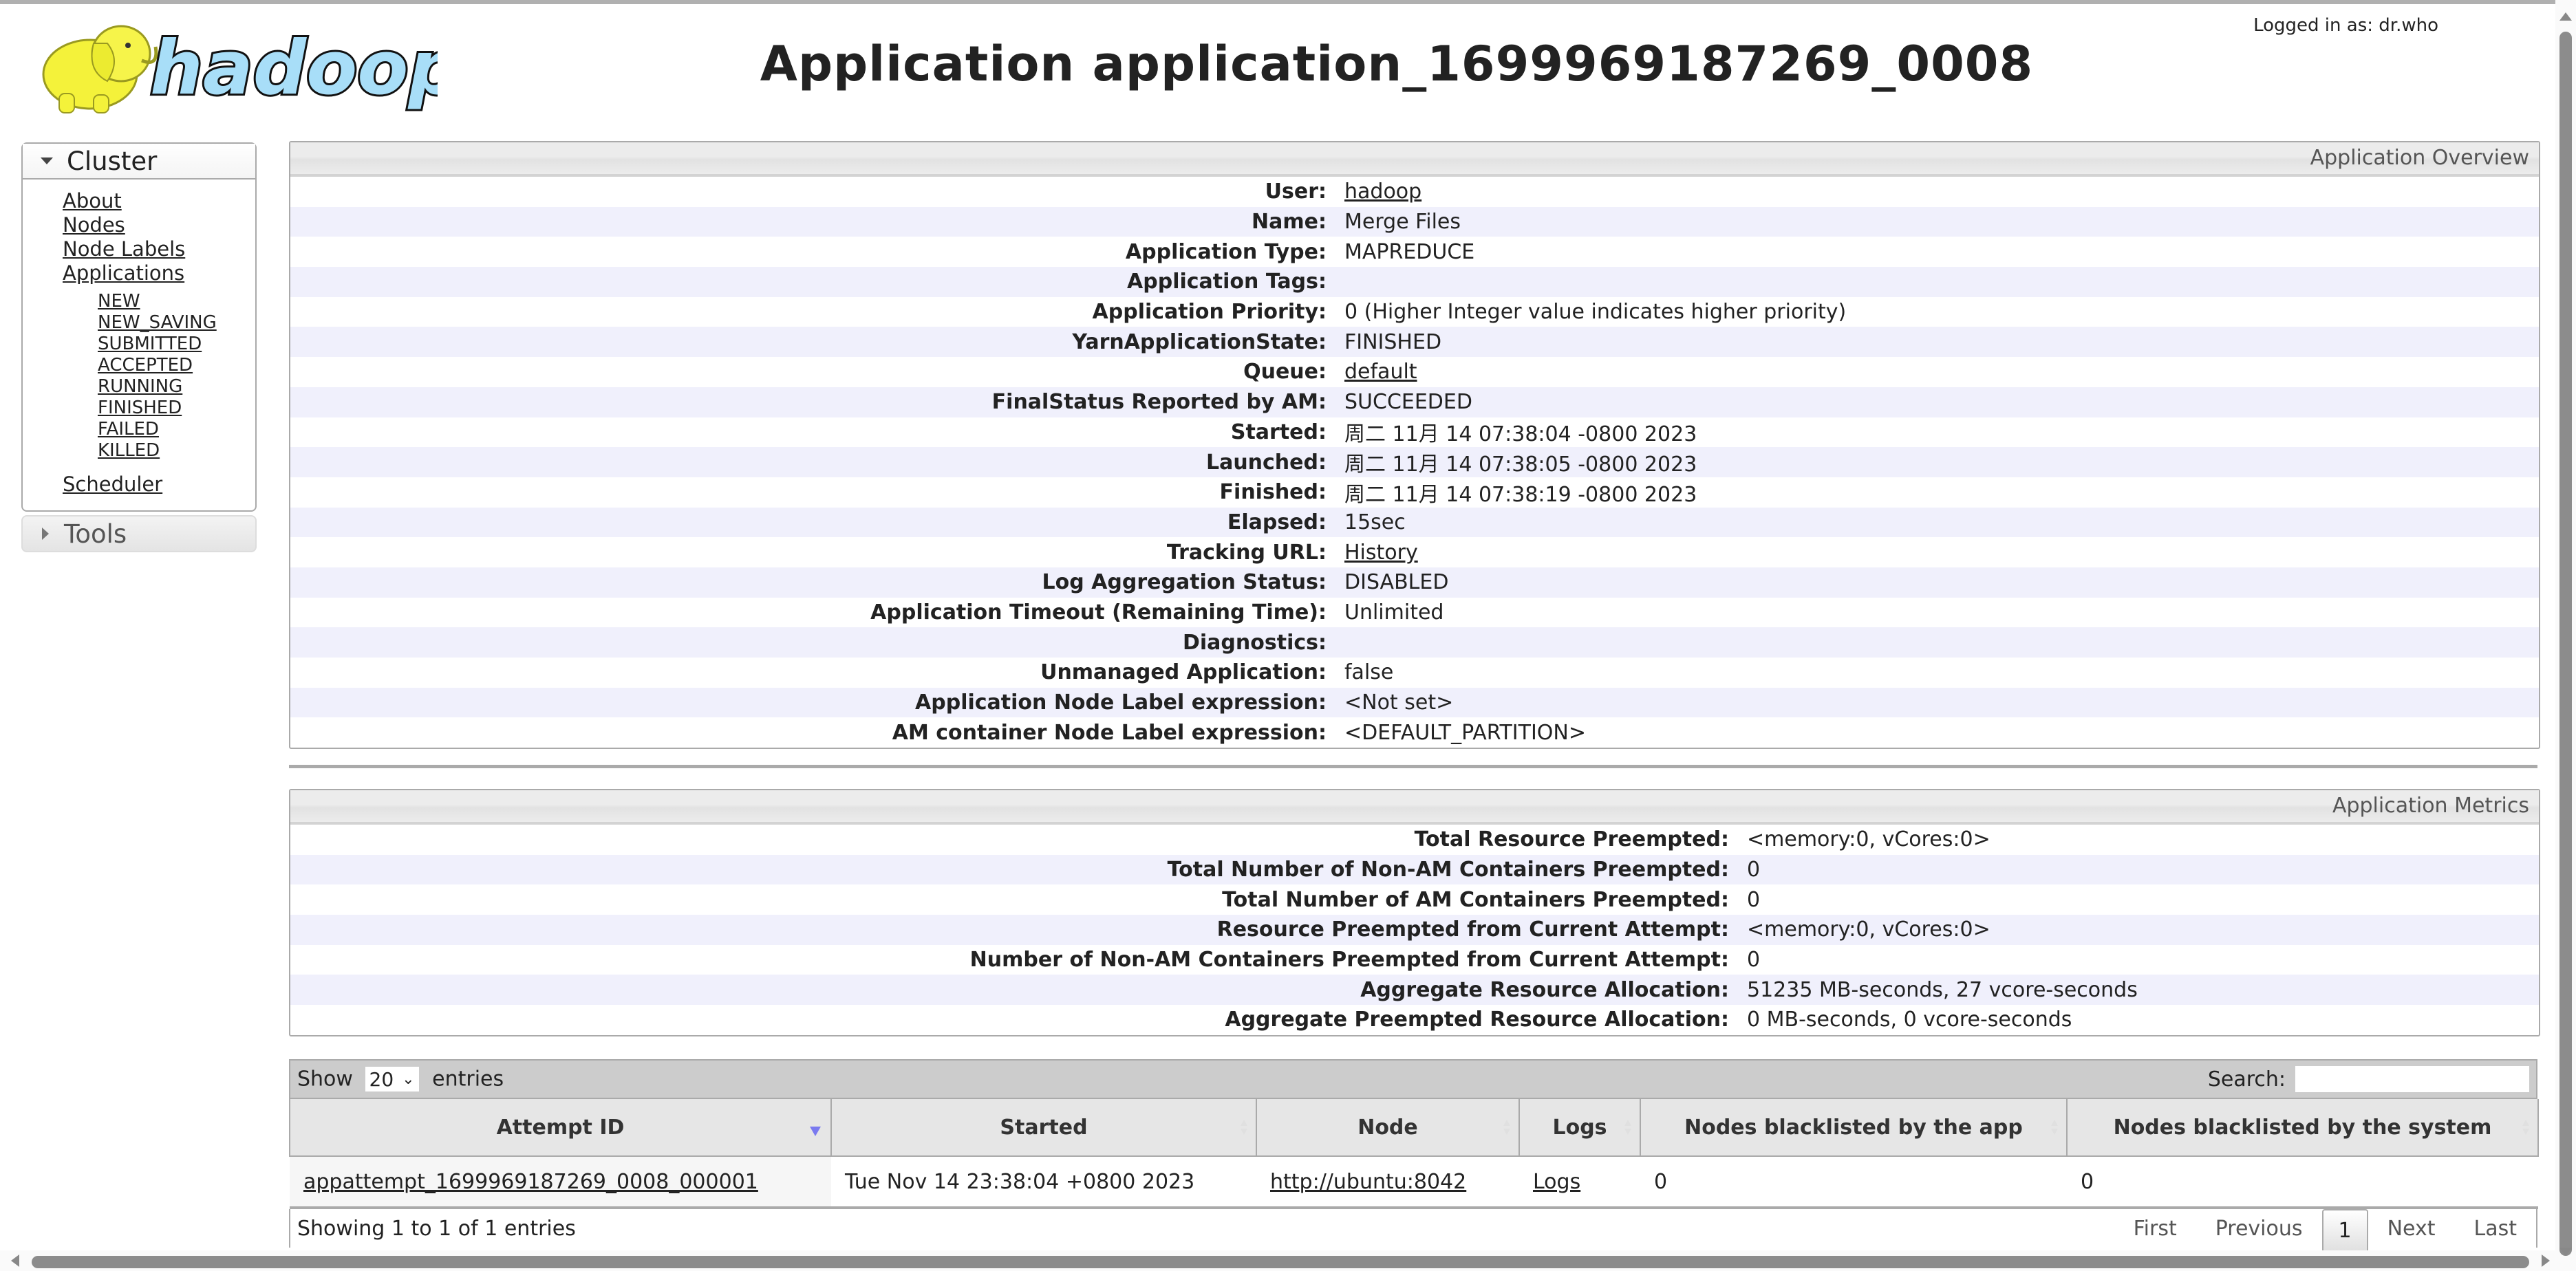  What do you see at coordinates (159, 249) in the screenshot?
I see `sidebar-item-node-labels: Node Labels` at bounding box center [159, 249].